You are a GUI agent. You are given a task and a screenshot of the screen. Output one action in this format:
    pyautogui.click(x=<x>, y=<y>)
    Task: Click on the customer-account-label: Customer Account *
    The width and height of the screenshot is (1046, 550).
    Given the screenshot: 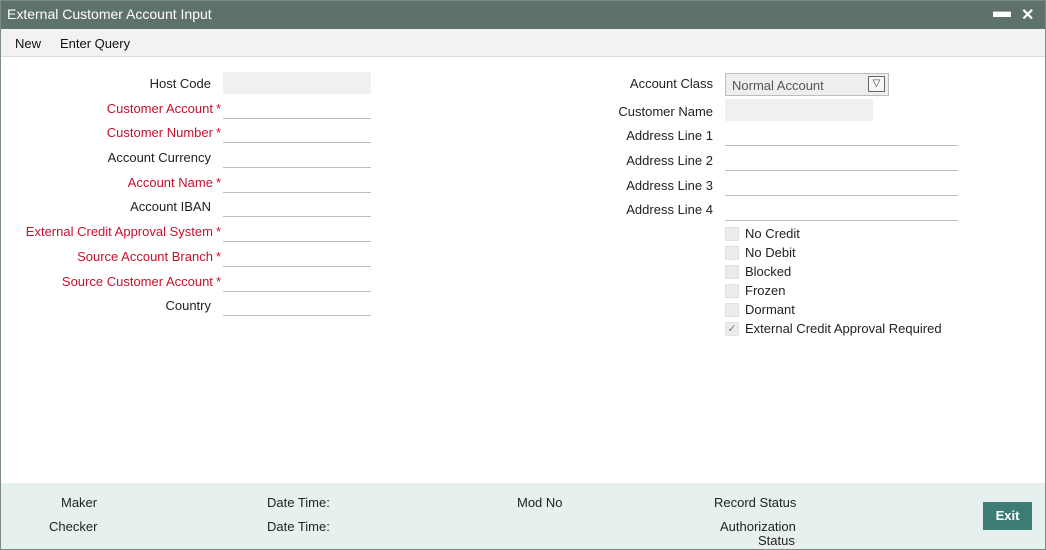 What is the action you would take?
    pyautogui.click(x=163, y=108)
    